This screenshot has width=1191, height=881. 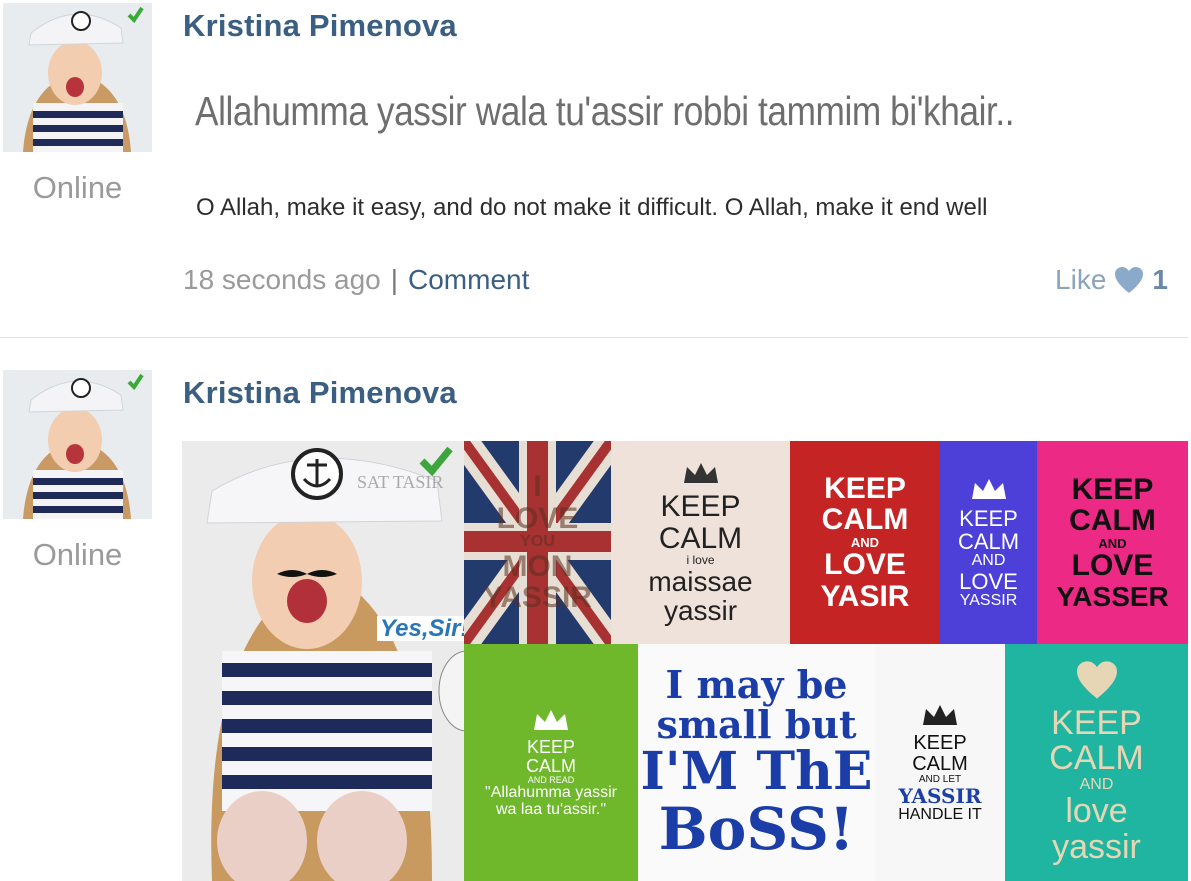 I want to click on keep-calm-tile: I may be small but I'M ThE BoSS!, so click(x=756, y=762).